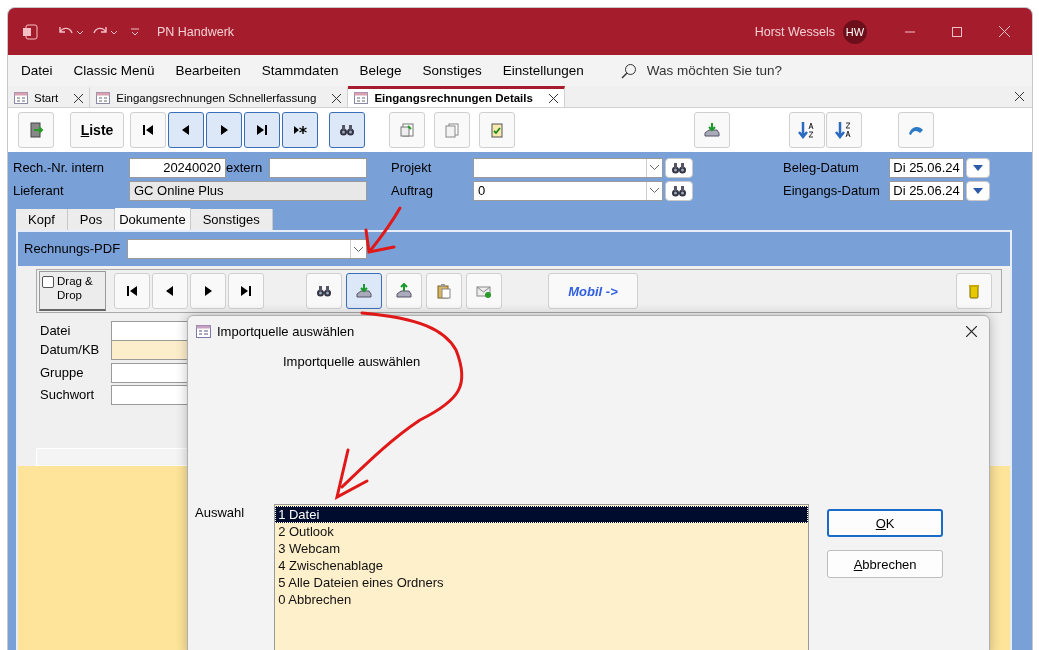 This screenshot has width=1039, height=650. Describe the element at coordinates (46, 98) in the screenshot. I see `tab-label: Start` at that location.